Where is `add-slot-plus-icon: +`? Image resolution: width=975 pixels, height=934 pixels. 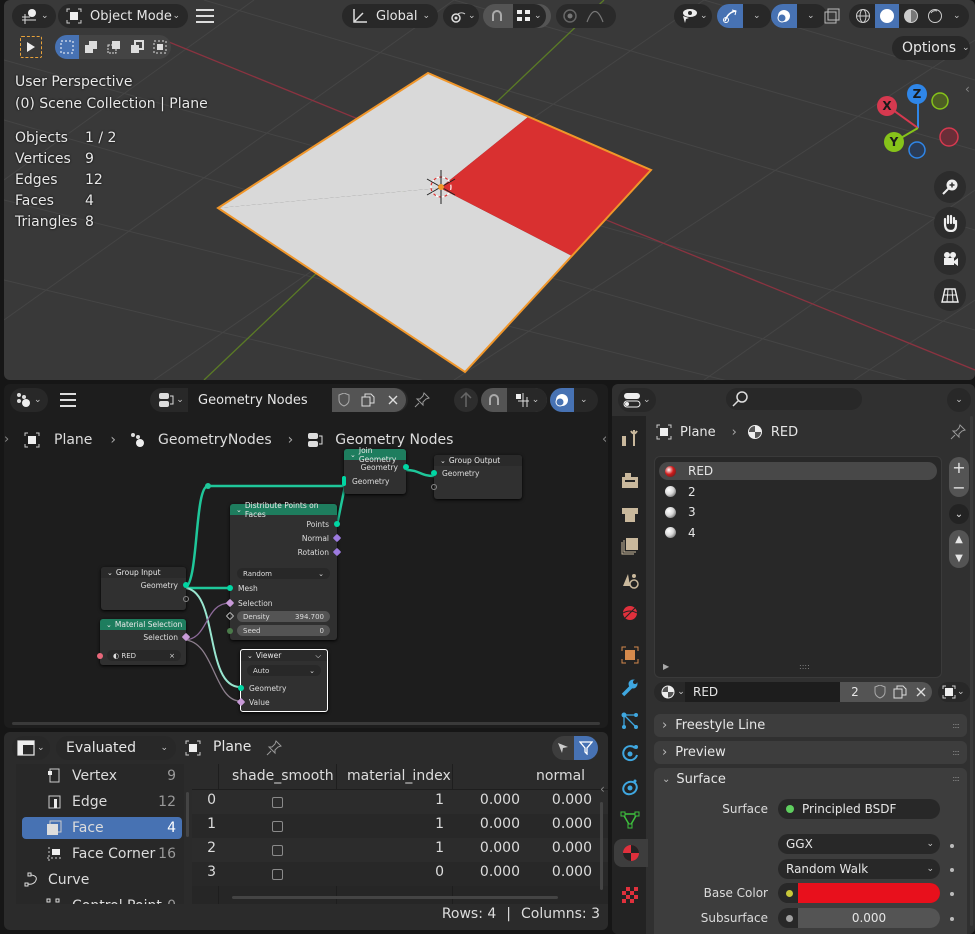 add-slot-plus-icon: + is located at coordinates (958, 467).